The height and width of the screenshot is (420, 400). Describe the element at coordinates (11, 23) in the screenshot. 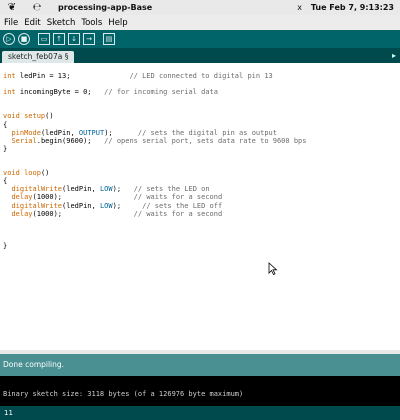

I see `menu-file: File` at that location.